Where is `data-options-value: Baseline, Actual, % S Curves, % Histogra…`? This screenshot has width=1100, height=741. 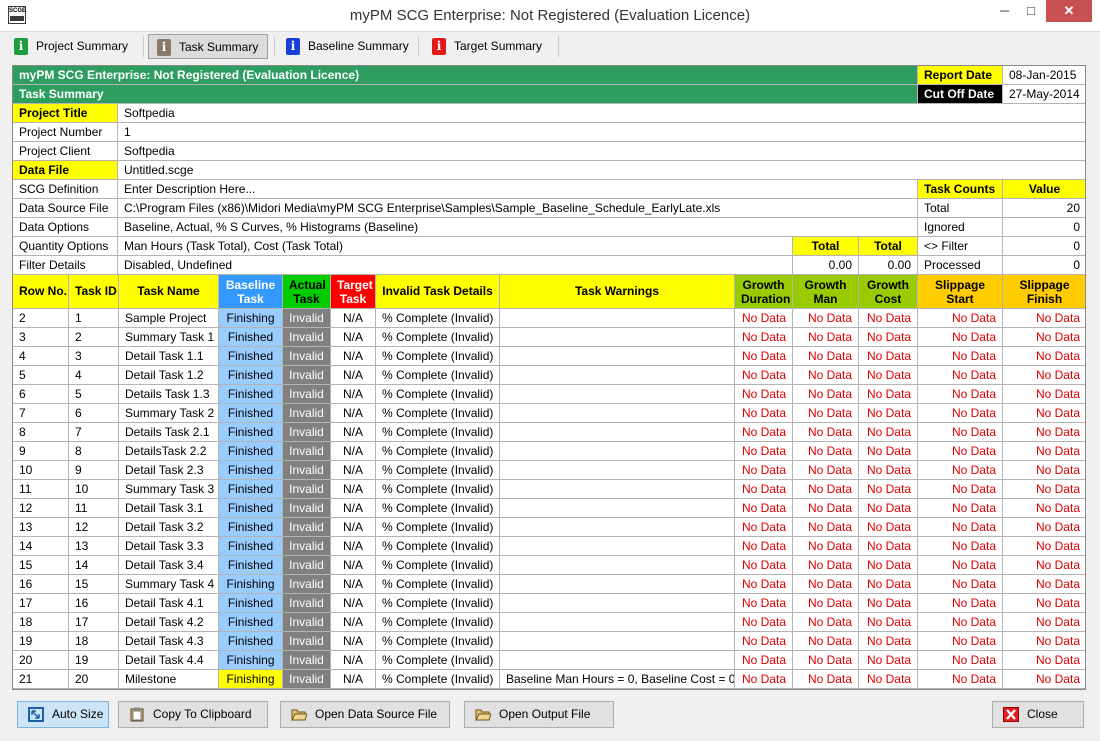 data-options-value: Baseline, Actual, % S Curves, % Histogra… is located at coordinates (518, 227).